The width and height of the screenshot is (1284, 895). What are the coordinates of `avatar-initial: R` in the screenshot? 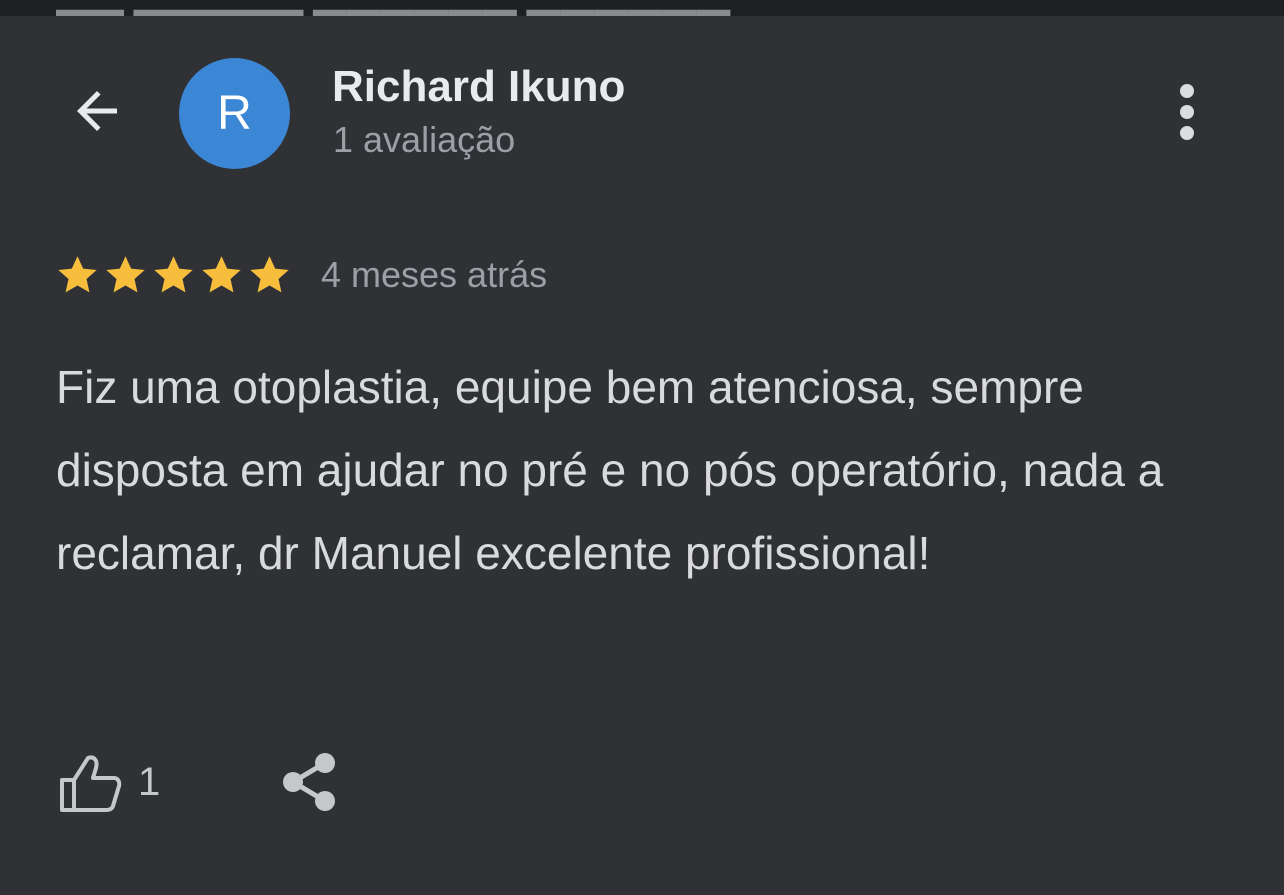 It's located at (234, 113).